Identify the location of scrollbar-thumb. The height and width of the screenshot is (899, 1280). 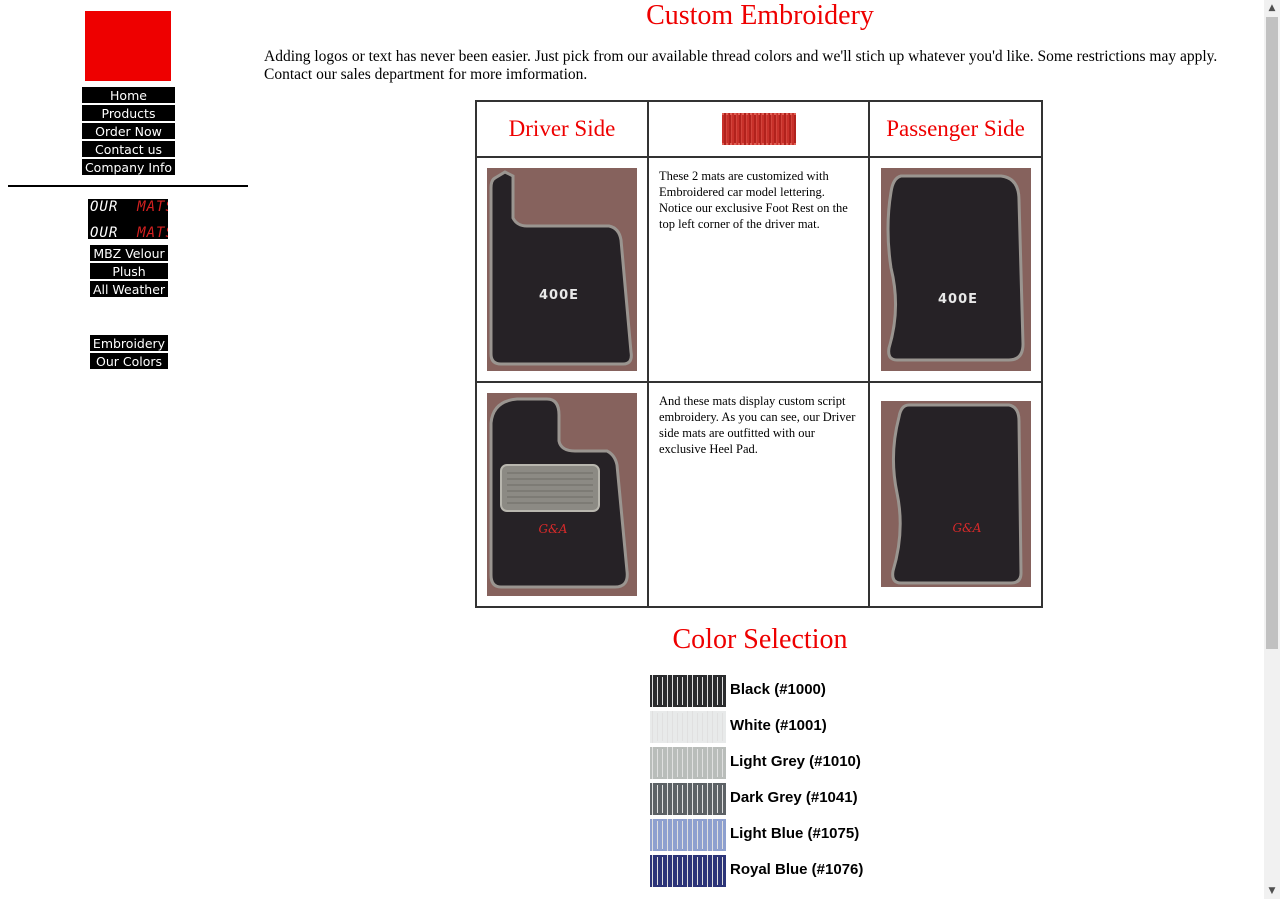
(1272, 333).